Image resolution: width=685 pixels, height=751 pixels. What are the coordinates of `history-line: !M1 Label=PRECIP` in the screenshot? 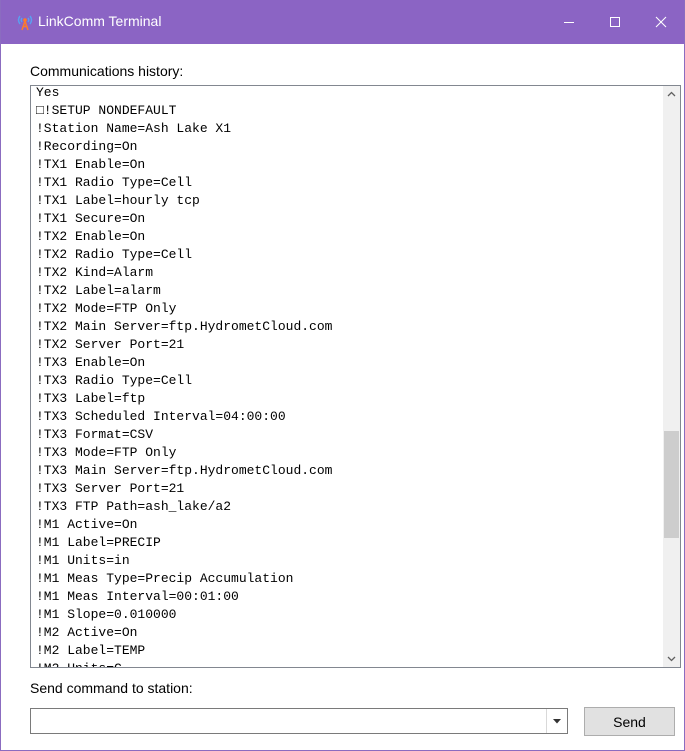 It's located at (98, 542).